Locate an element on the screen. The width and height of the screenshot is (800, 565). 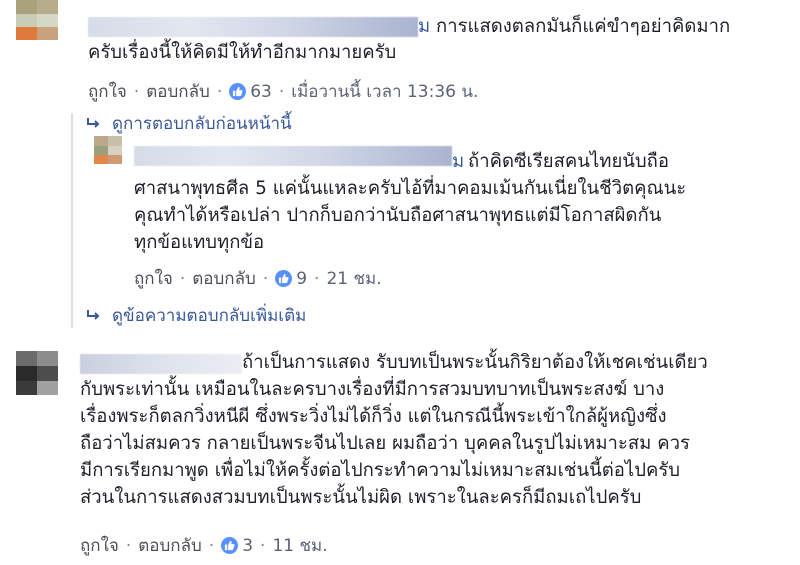
previous-replies-label: ดูการตอบกลับก่อนหน้านี้ is located at coordinates (202, 123).